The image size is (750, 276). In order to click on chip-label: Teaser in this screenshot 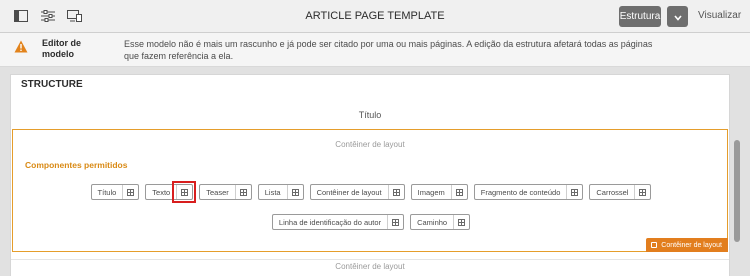, I will do `click(217, 192)`.